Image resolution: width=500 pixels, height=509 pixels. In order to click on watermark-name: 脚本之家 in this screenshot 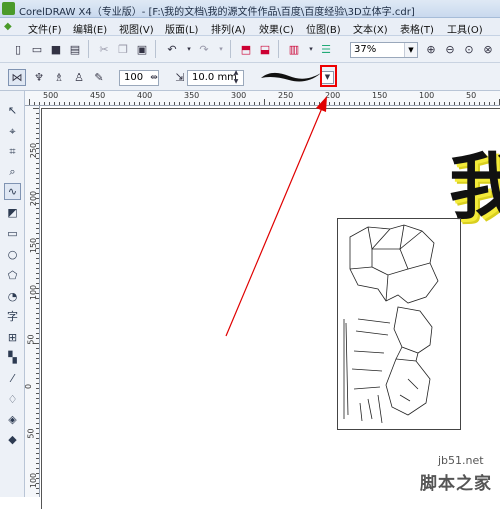, I will do `click(456, 484)`.